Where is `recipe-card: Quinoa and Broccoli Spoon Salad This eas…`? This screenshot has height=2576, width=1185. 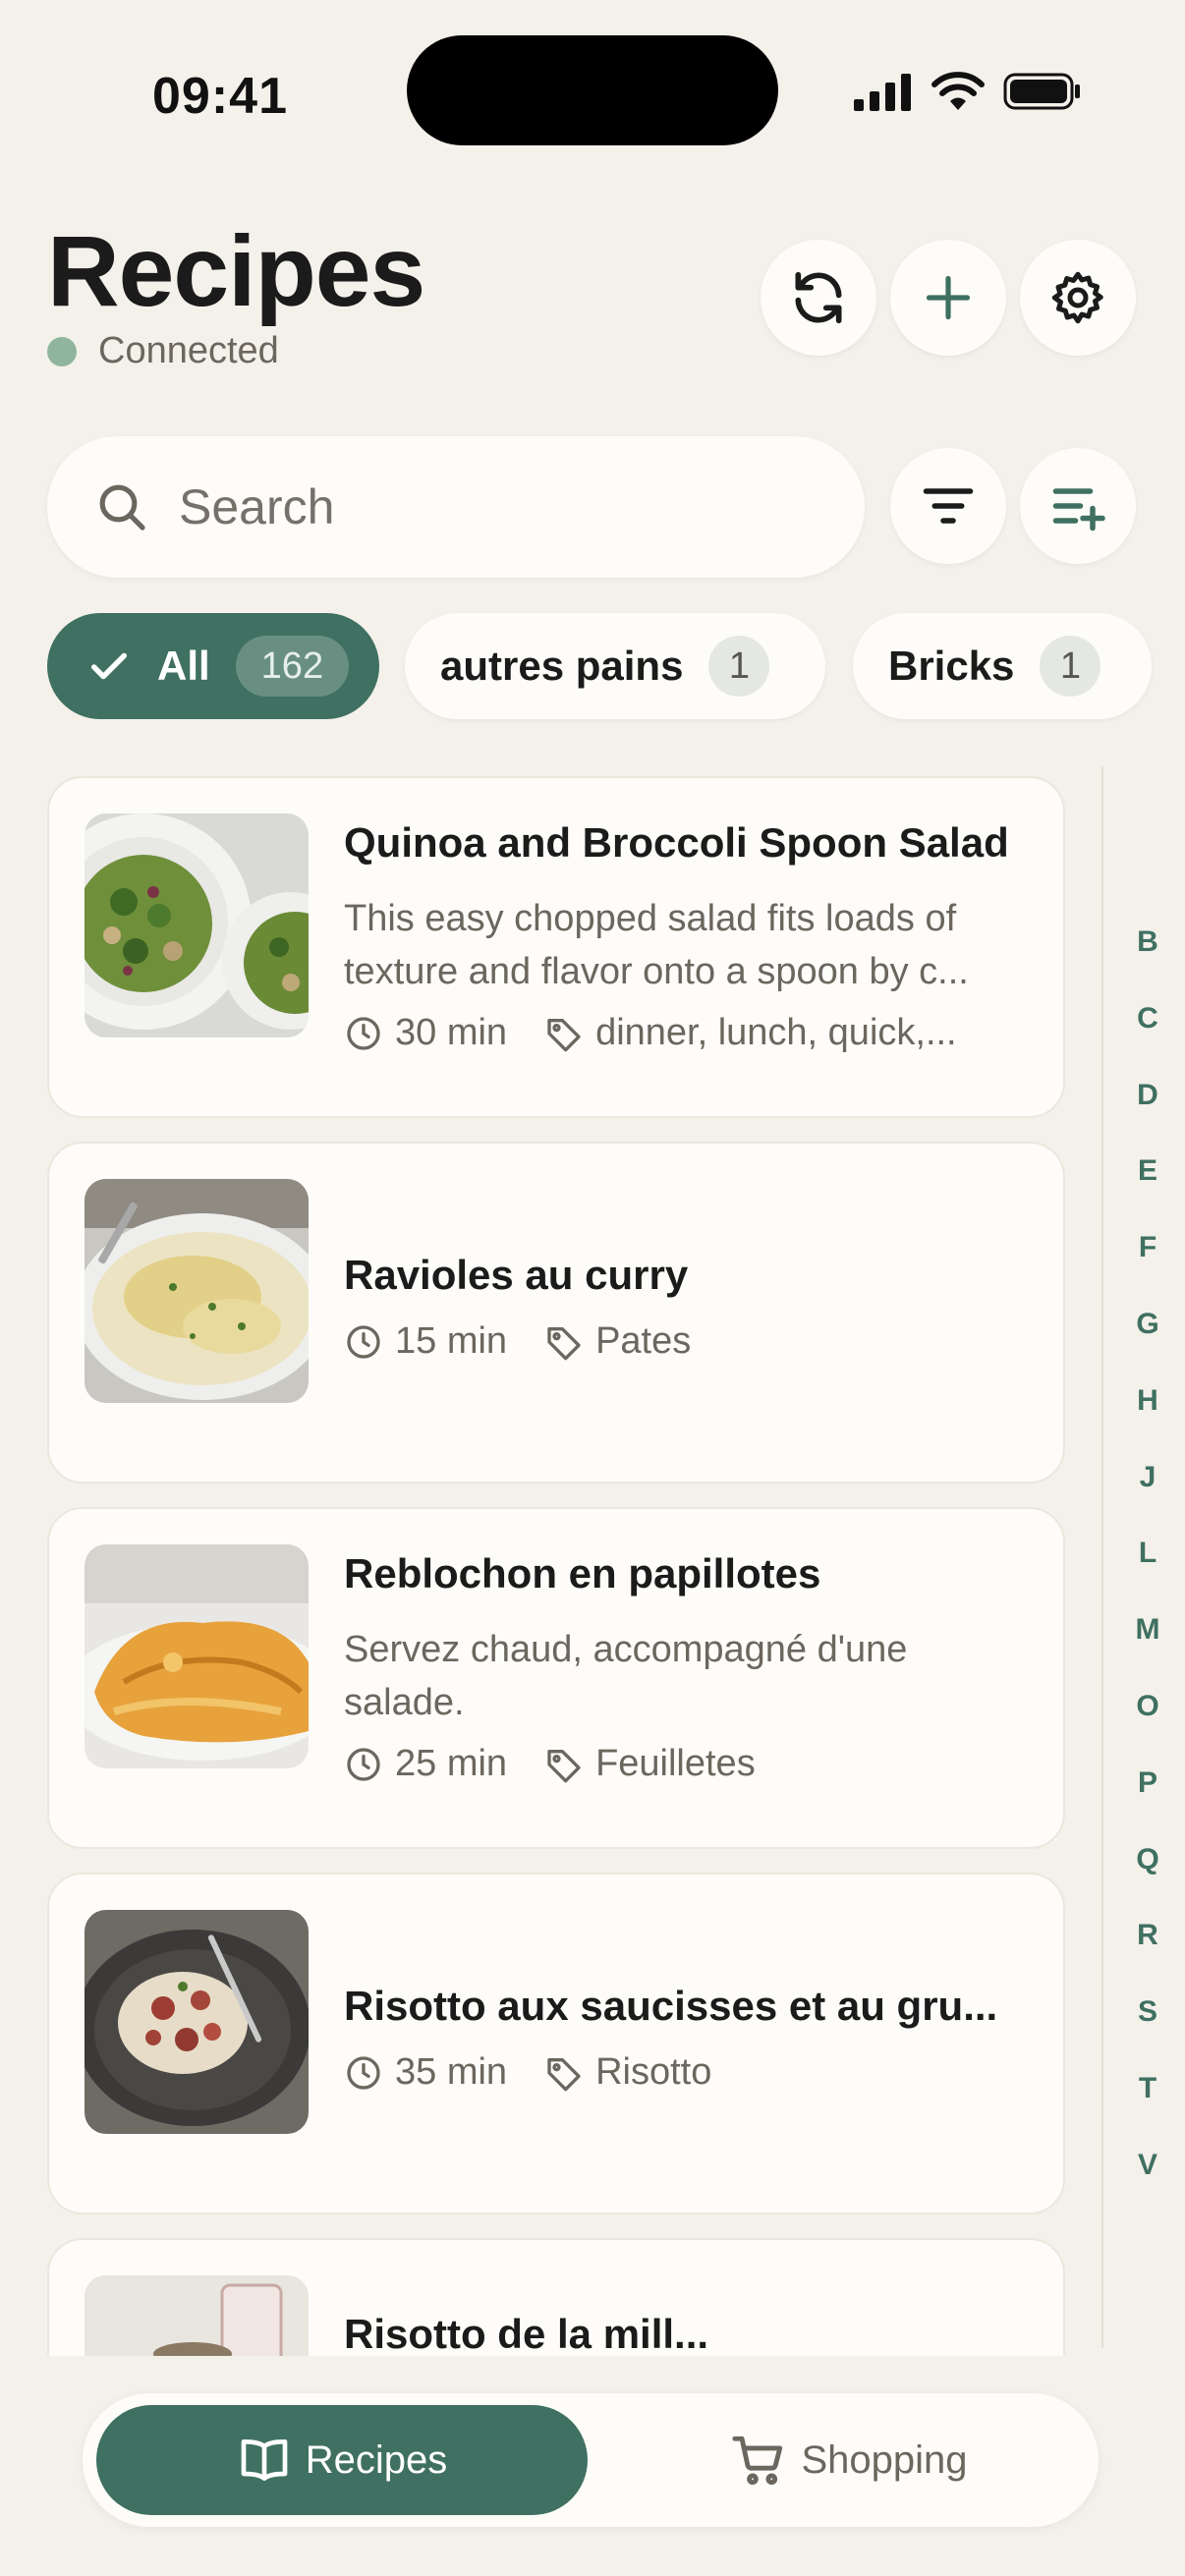
recipe-card: Quinoa and Broccoli Spoon Salad This eas… is located at coordinates (556, 947).